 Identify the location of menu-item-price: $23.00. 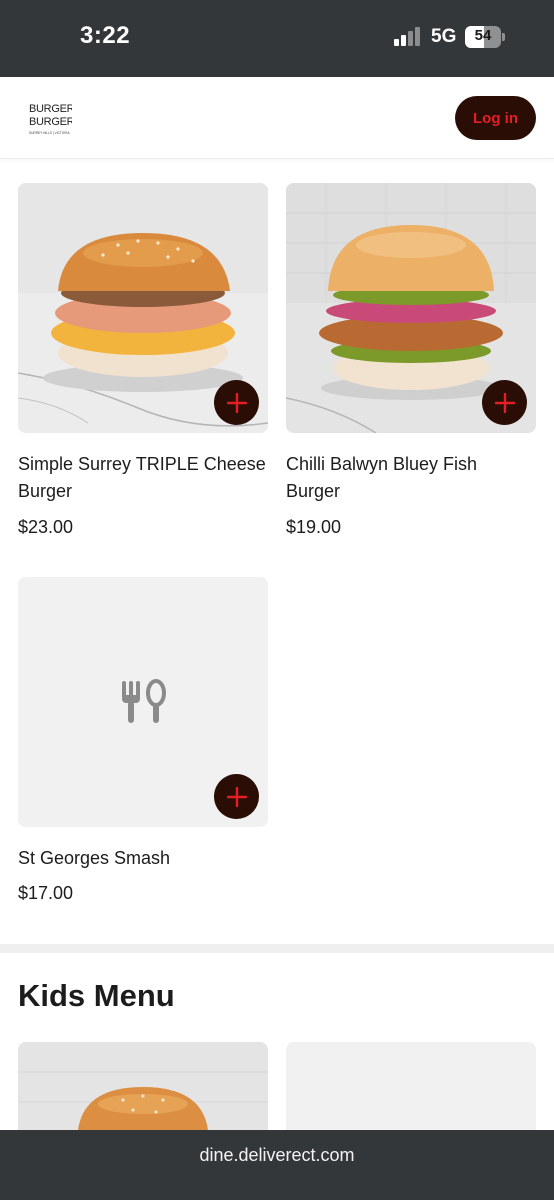
(46, 527).